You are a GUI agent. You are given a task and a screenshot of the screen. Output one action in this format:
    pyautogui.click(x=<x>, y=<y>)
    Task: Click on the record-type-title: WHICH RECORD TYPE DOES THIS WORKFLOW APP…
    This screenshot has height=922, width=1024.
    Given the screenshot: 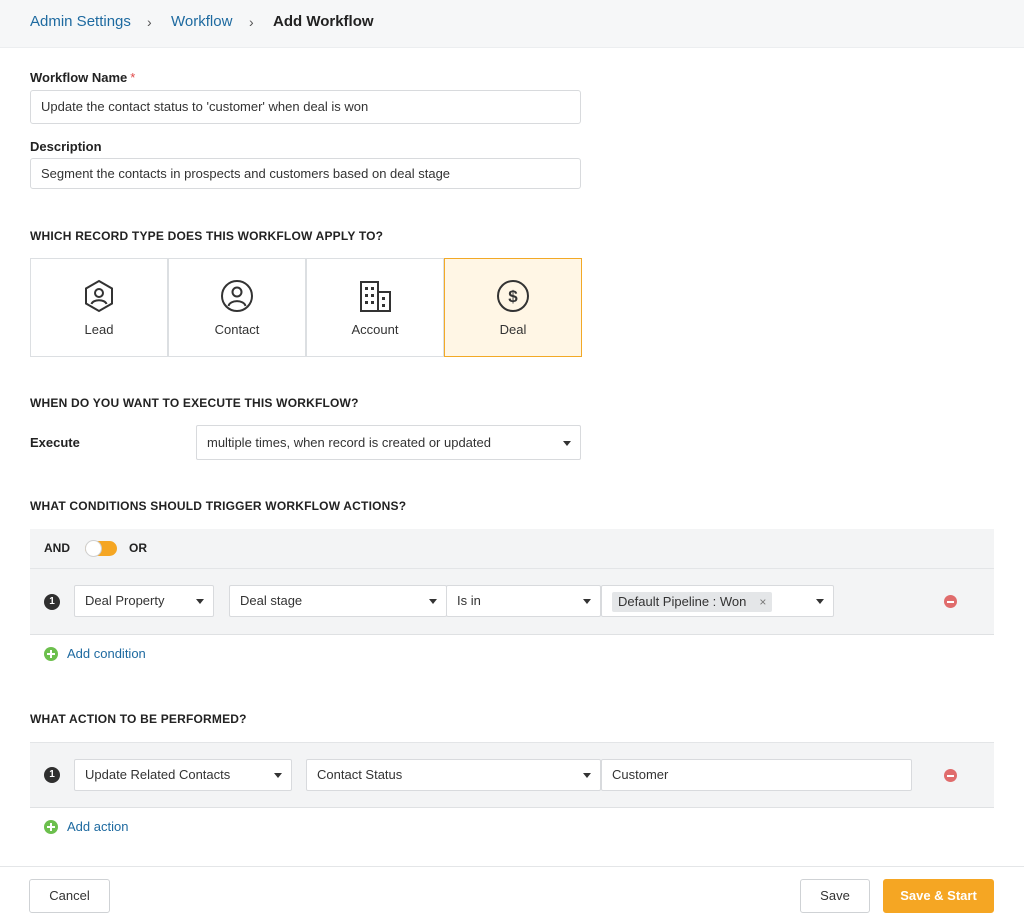 What is the action you would take?
    pyautogui.click(x=207, y=236)
    